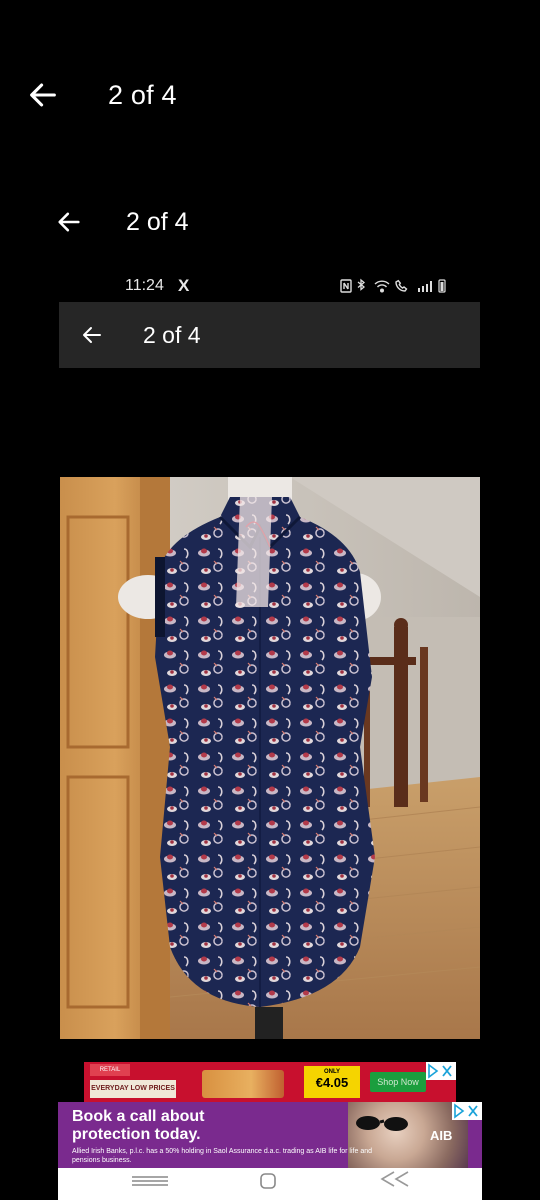 The height and width of the screenshot is (1200, 540). What do you see at coordinates (269, 335) in the screenshot?
I see `inner-header-bar` at bounding box center [269, 335].